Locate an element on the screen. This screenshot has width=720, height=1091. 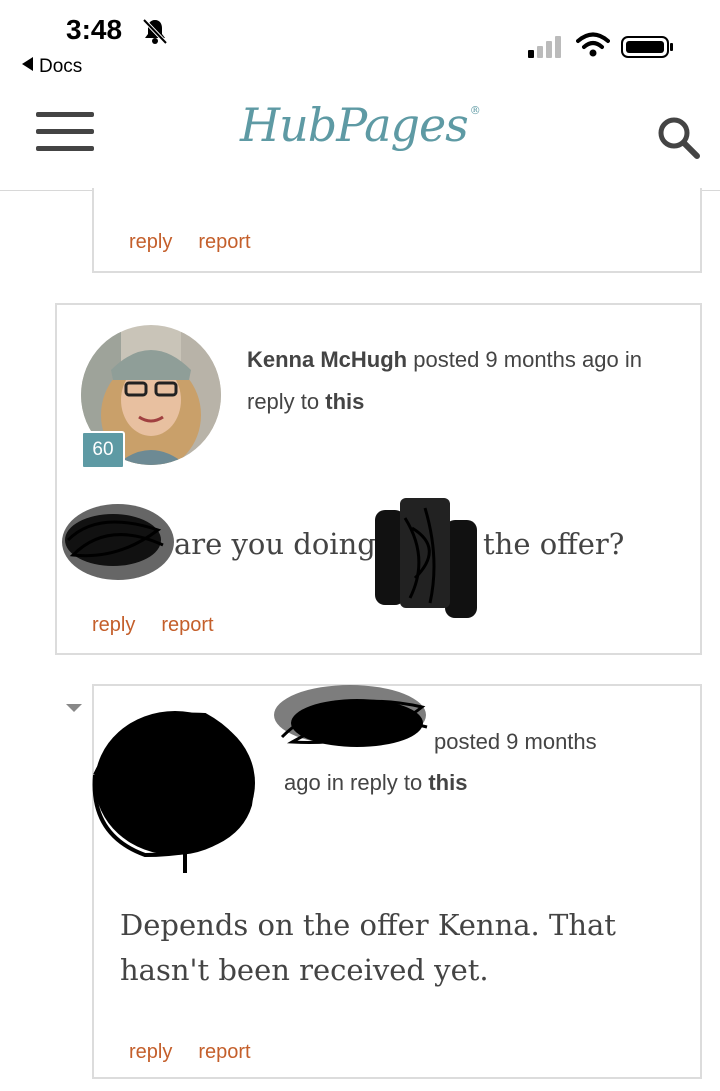
back-to-docs: Docs is located at coordinates (52, 67).